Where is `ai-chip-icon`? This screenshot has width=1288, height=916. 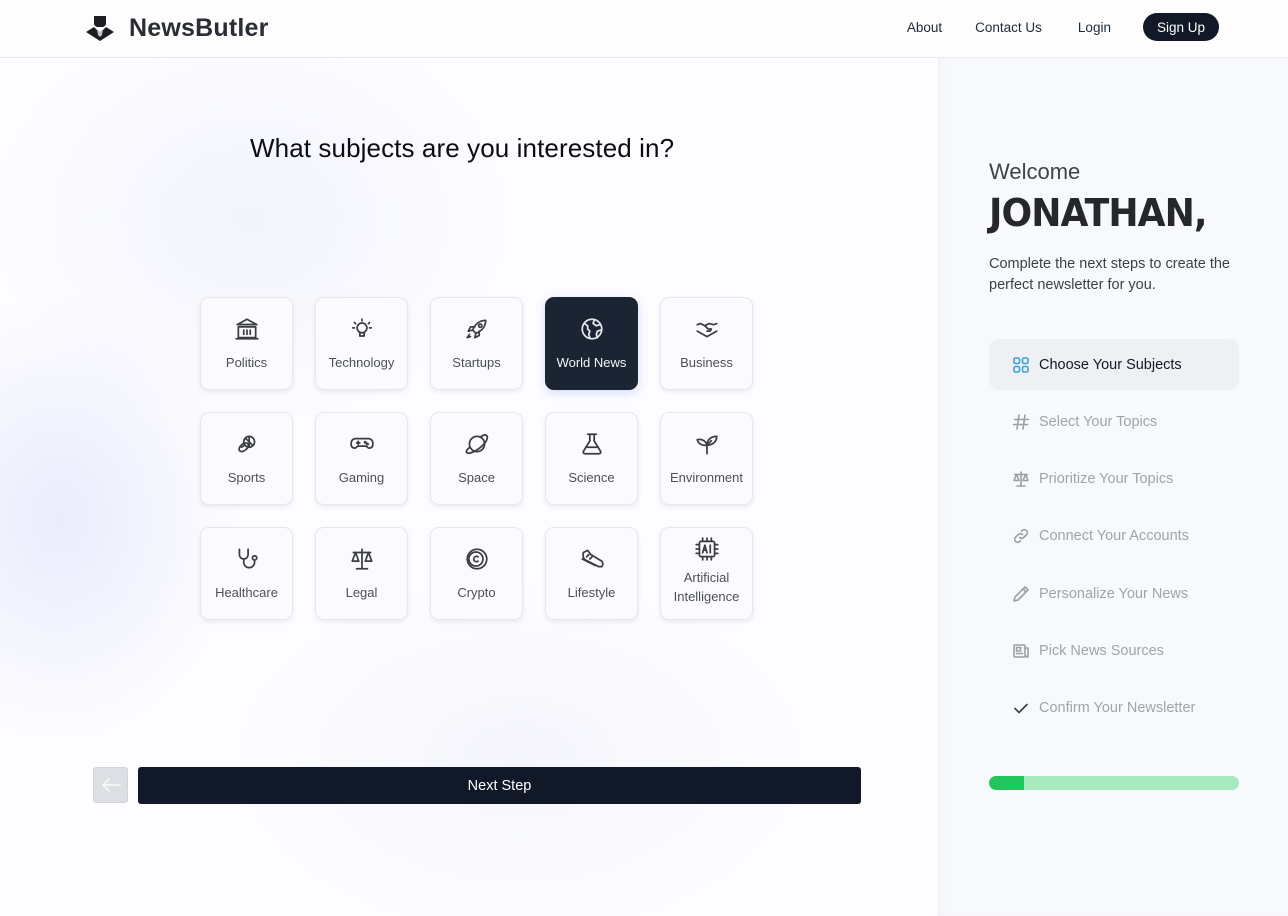 ai-chip-icon is located at coordinates (706, 548).